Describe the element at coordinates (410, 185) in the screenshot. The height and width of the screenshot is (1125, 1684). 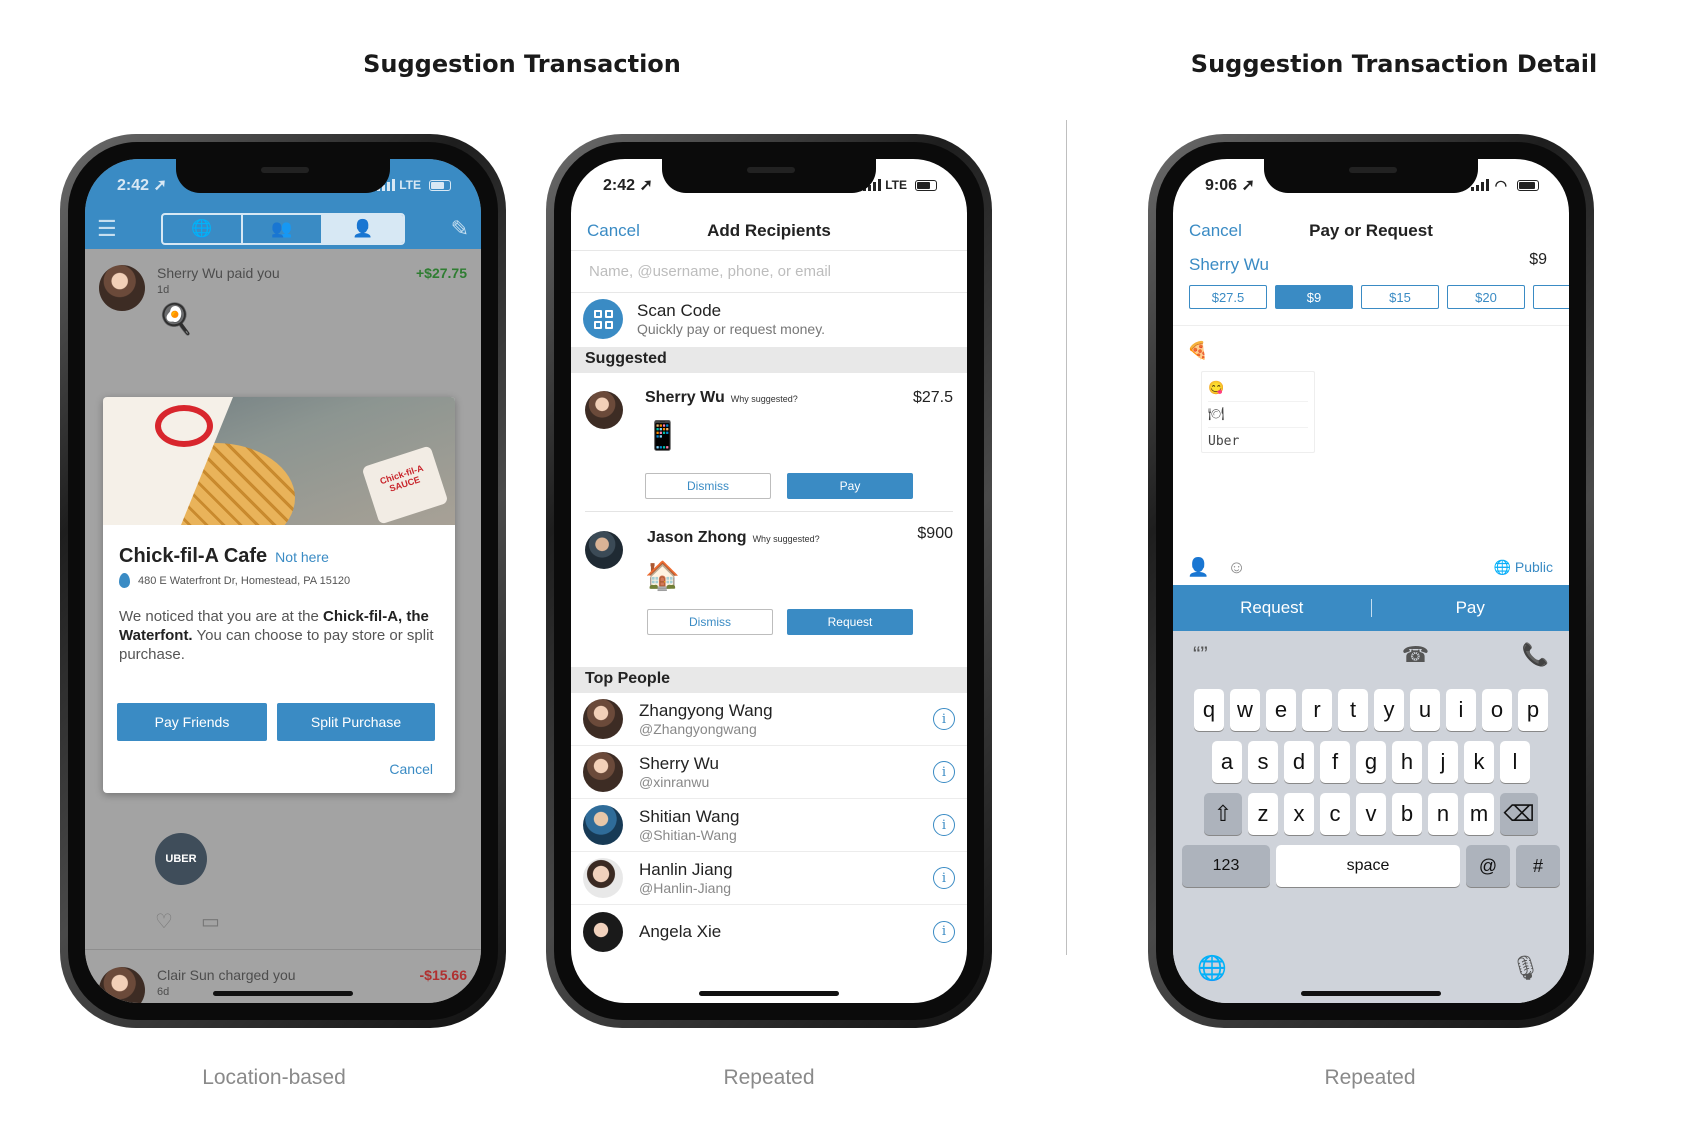
I see `network-label: LTE` at that location.